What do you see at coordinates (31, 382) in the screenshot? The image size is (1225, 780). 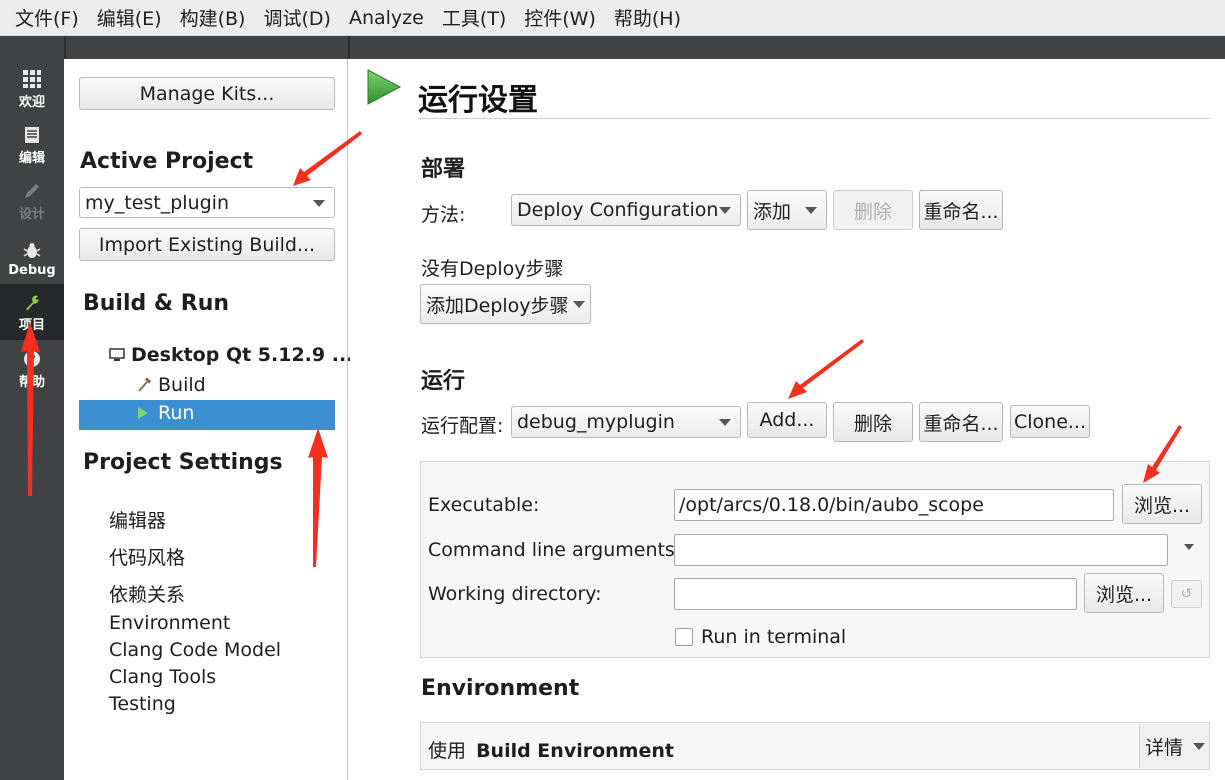 I see `mode-label: 帮助` at bounding box center [31, 382].